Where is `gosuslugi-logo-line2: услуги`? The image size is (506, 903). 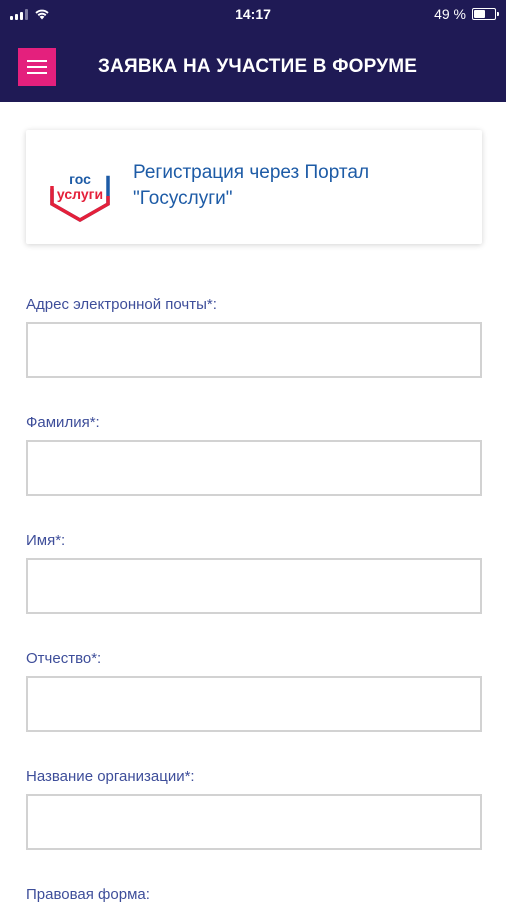
gosuslugi-logo-line2: услуги is located at coordinates (80, 194).